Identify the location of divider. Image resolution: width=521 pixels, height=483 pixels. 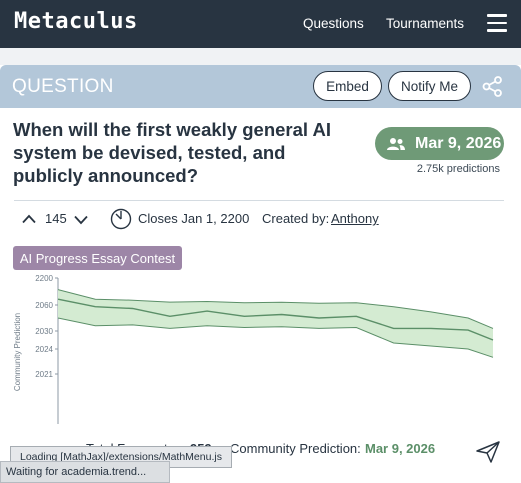
(259, 200).